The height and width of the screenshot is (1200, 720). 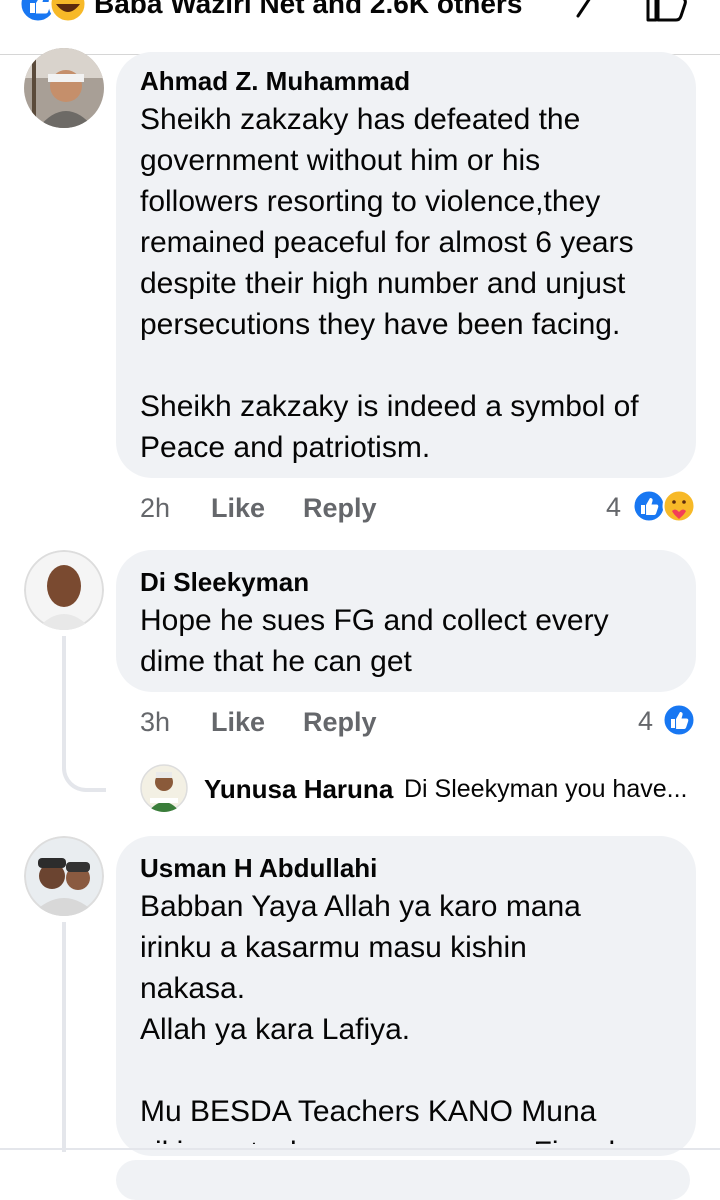 What do you see at coordinates (360, 27) in the screenshot?
I see `reactions-summary-bar: Baba Waziri Net and 2.6K others` at bounding box center [360, 27].